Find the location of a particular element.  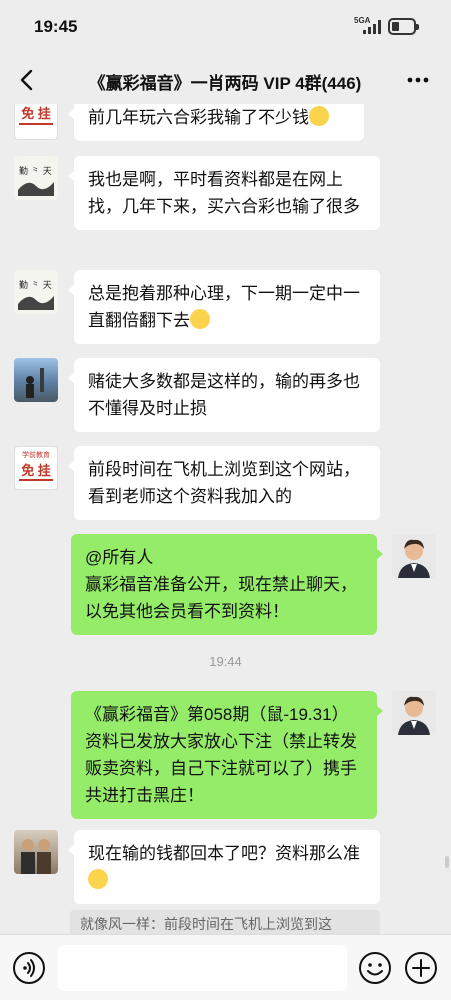

message-timestamp: 19:44 is located at coordinates (225, 661).